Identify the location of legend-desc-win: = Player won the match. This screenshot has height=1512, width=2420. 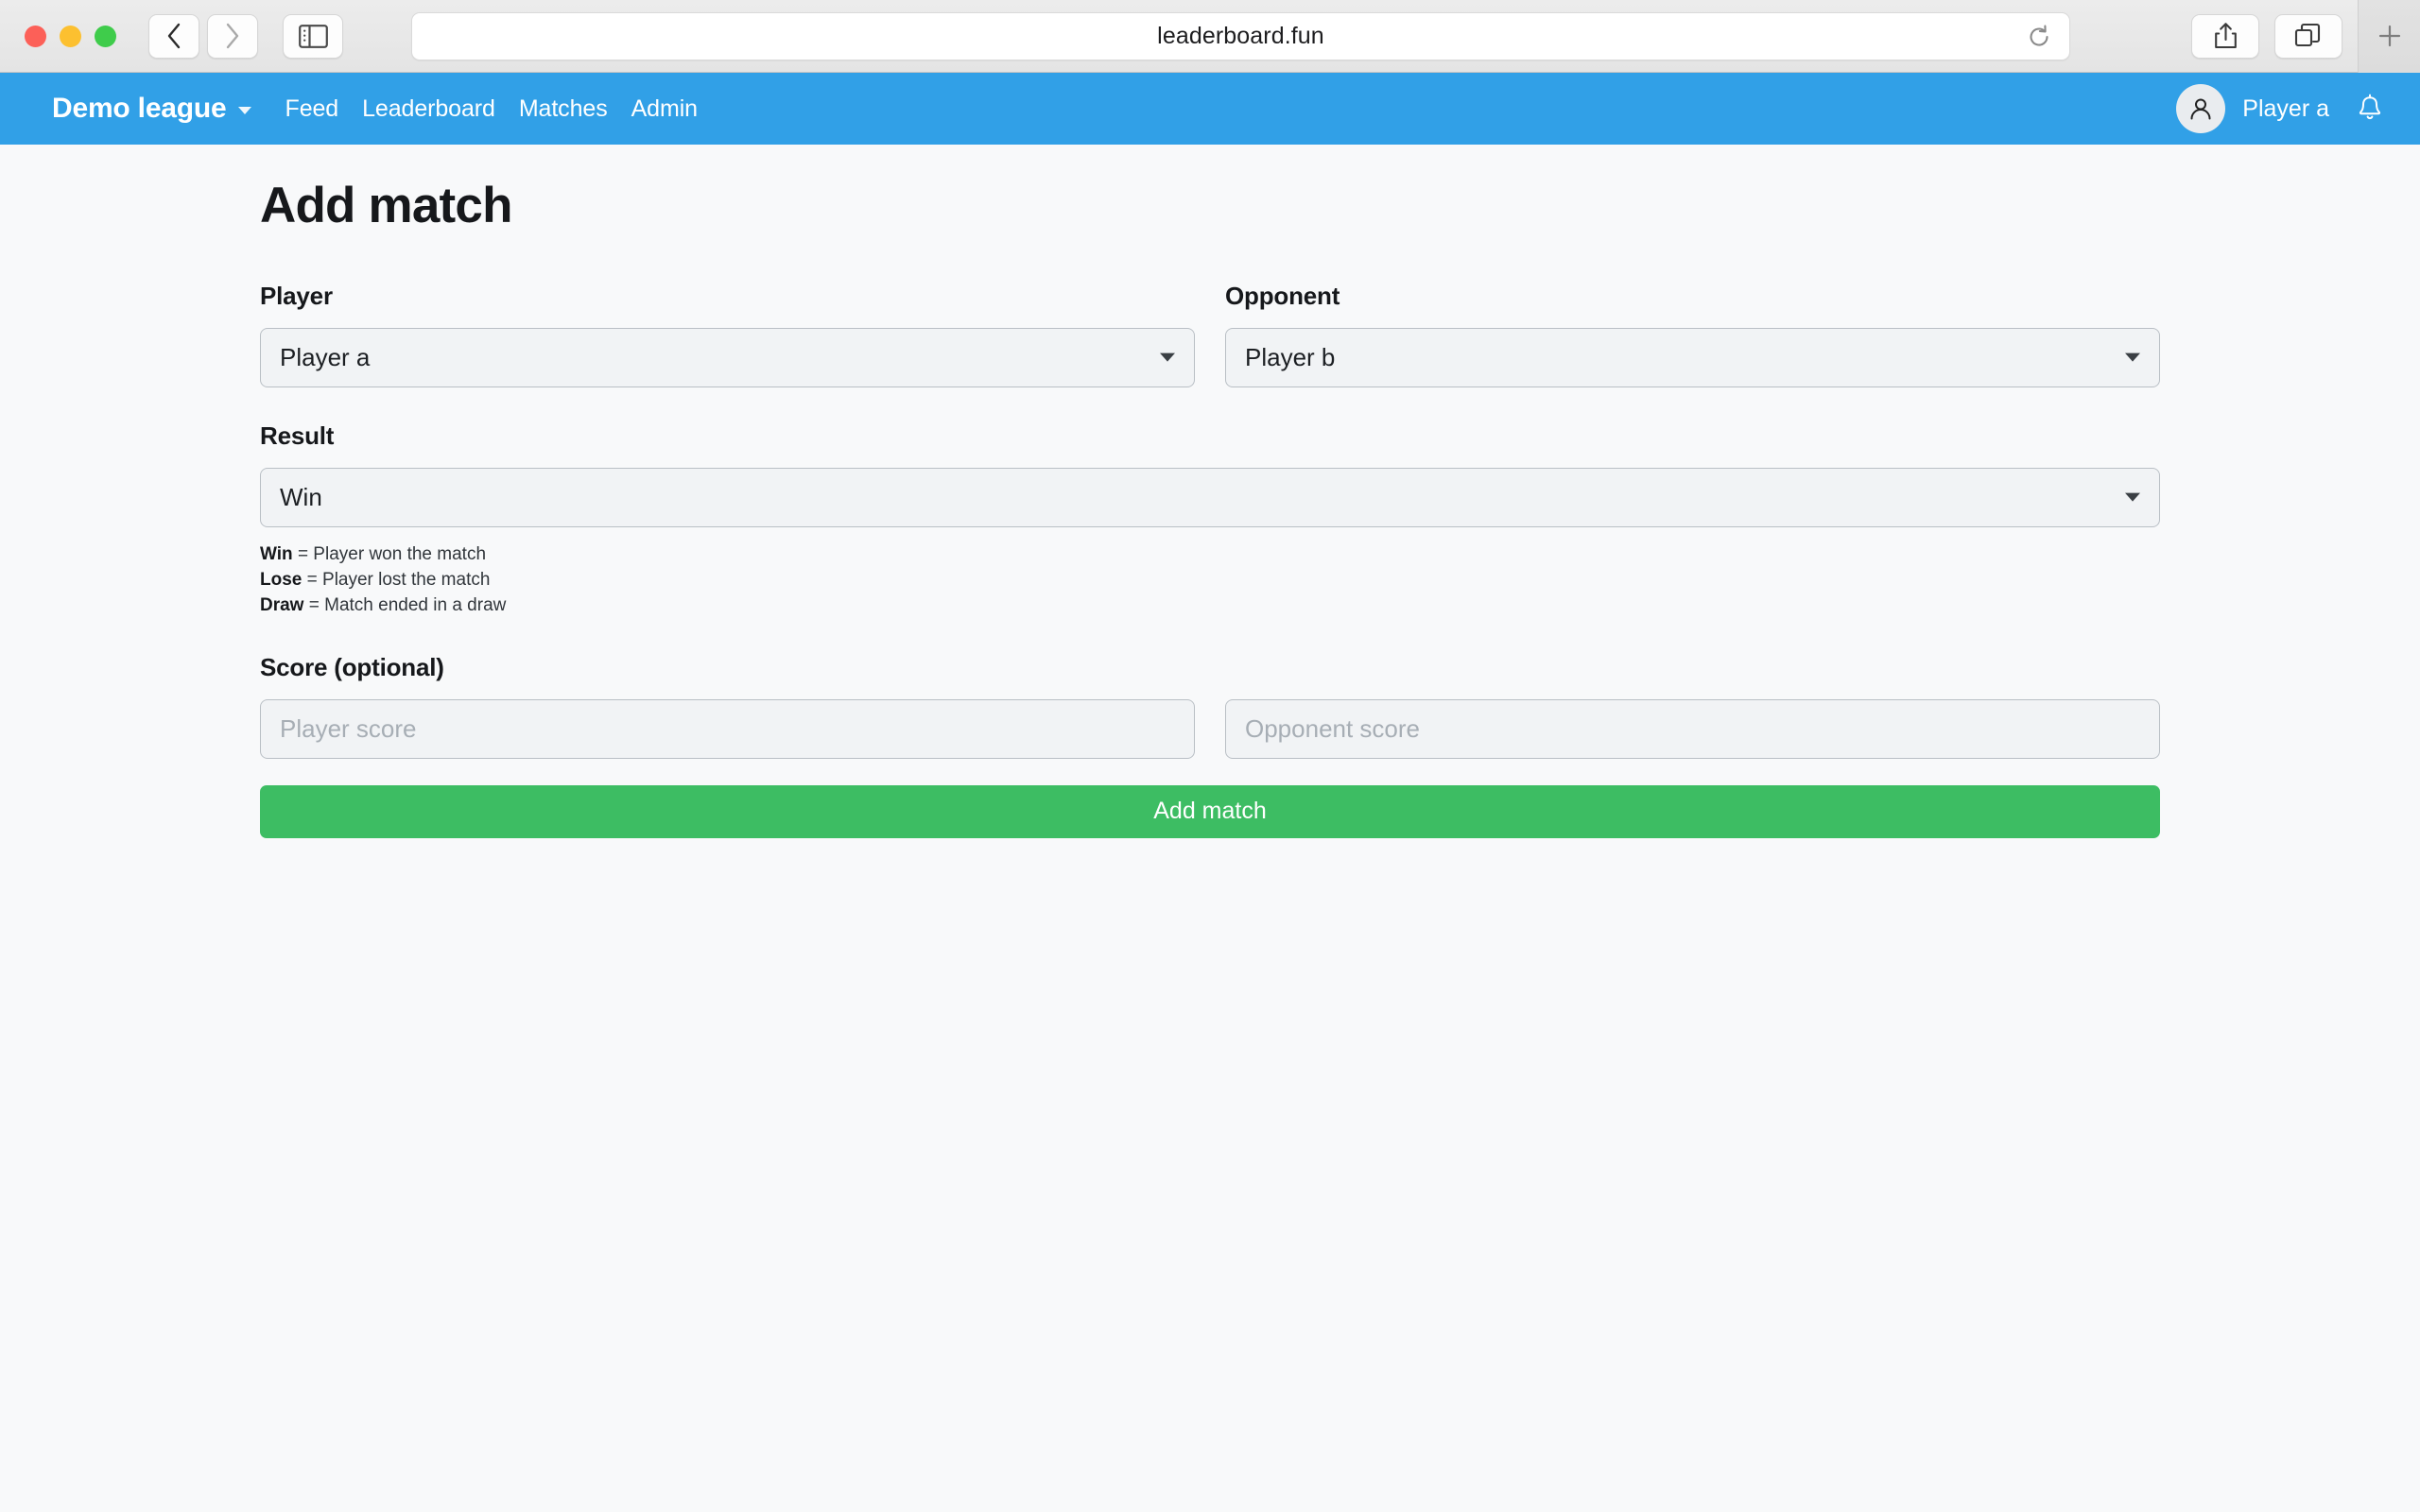
(392, 554).